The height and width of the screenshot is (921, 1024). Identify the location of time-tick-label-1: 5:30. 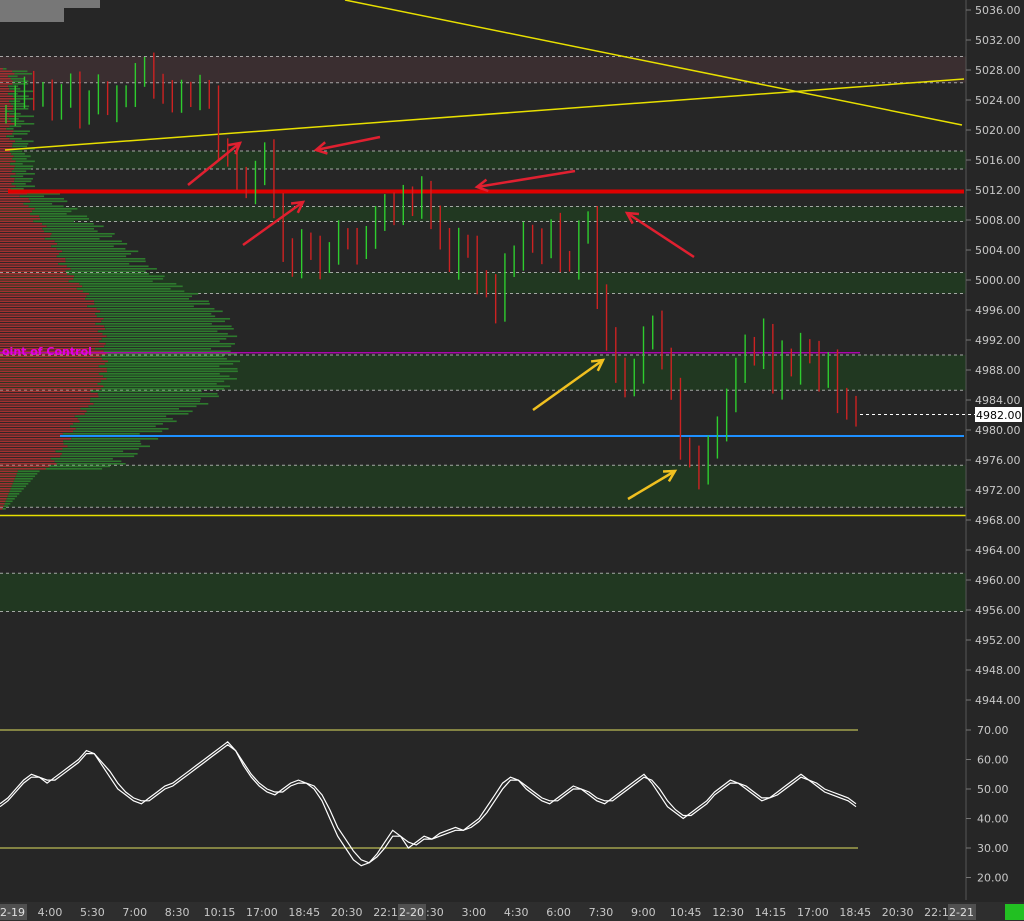
(92, 912).